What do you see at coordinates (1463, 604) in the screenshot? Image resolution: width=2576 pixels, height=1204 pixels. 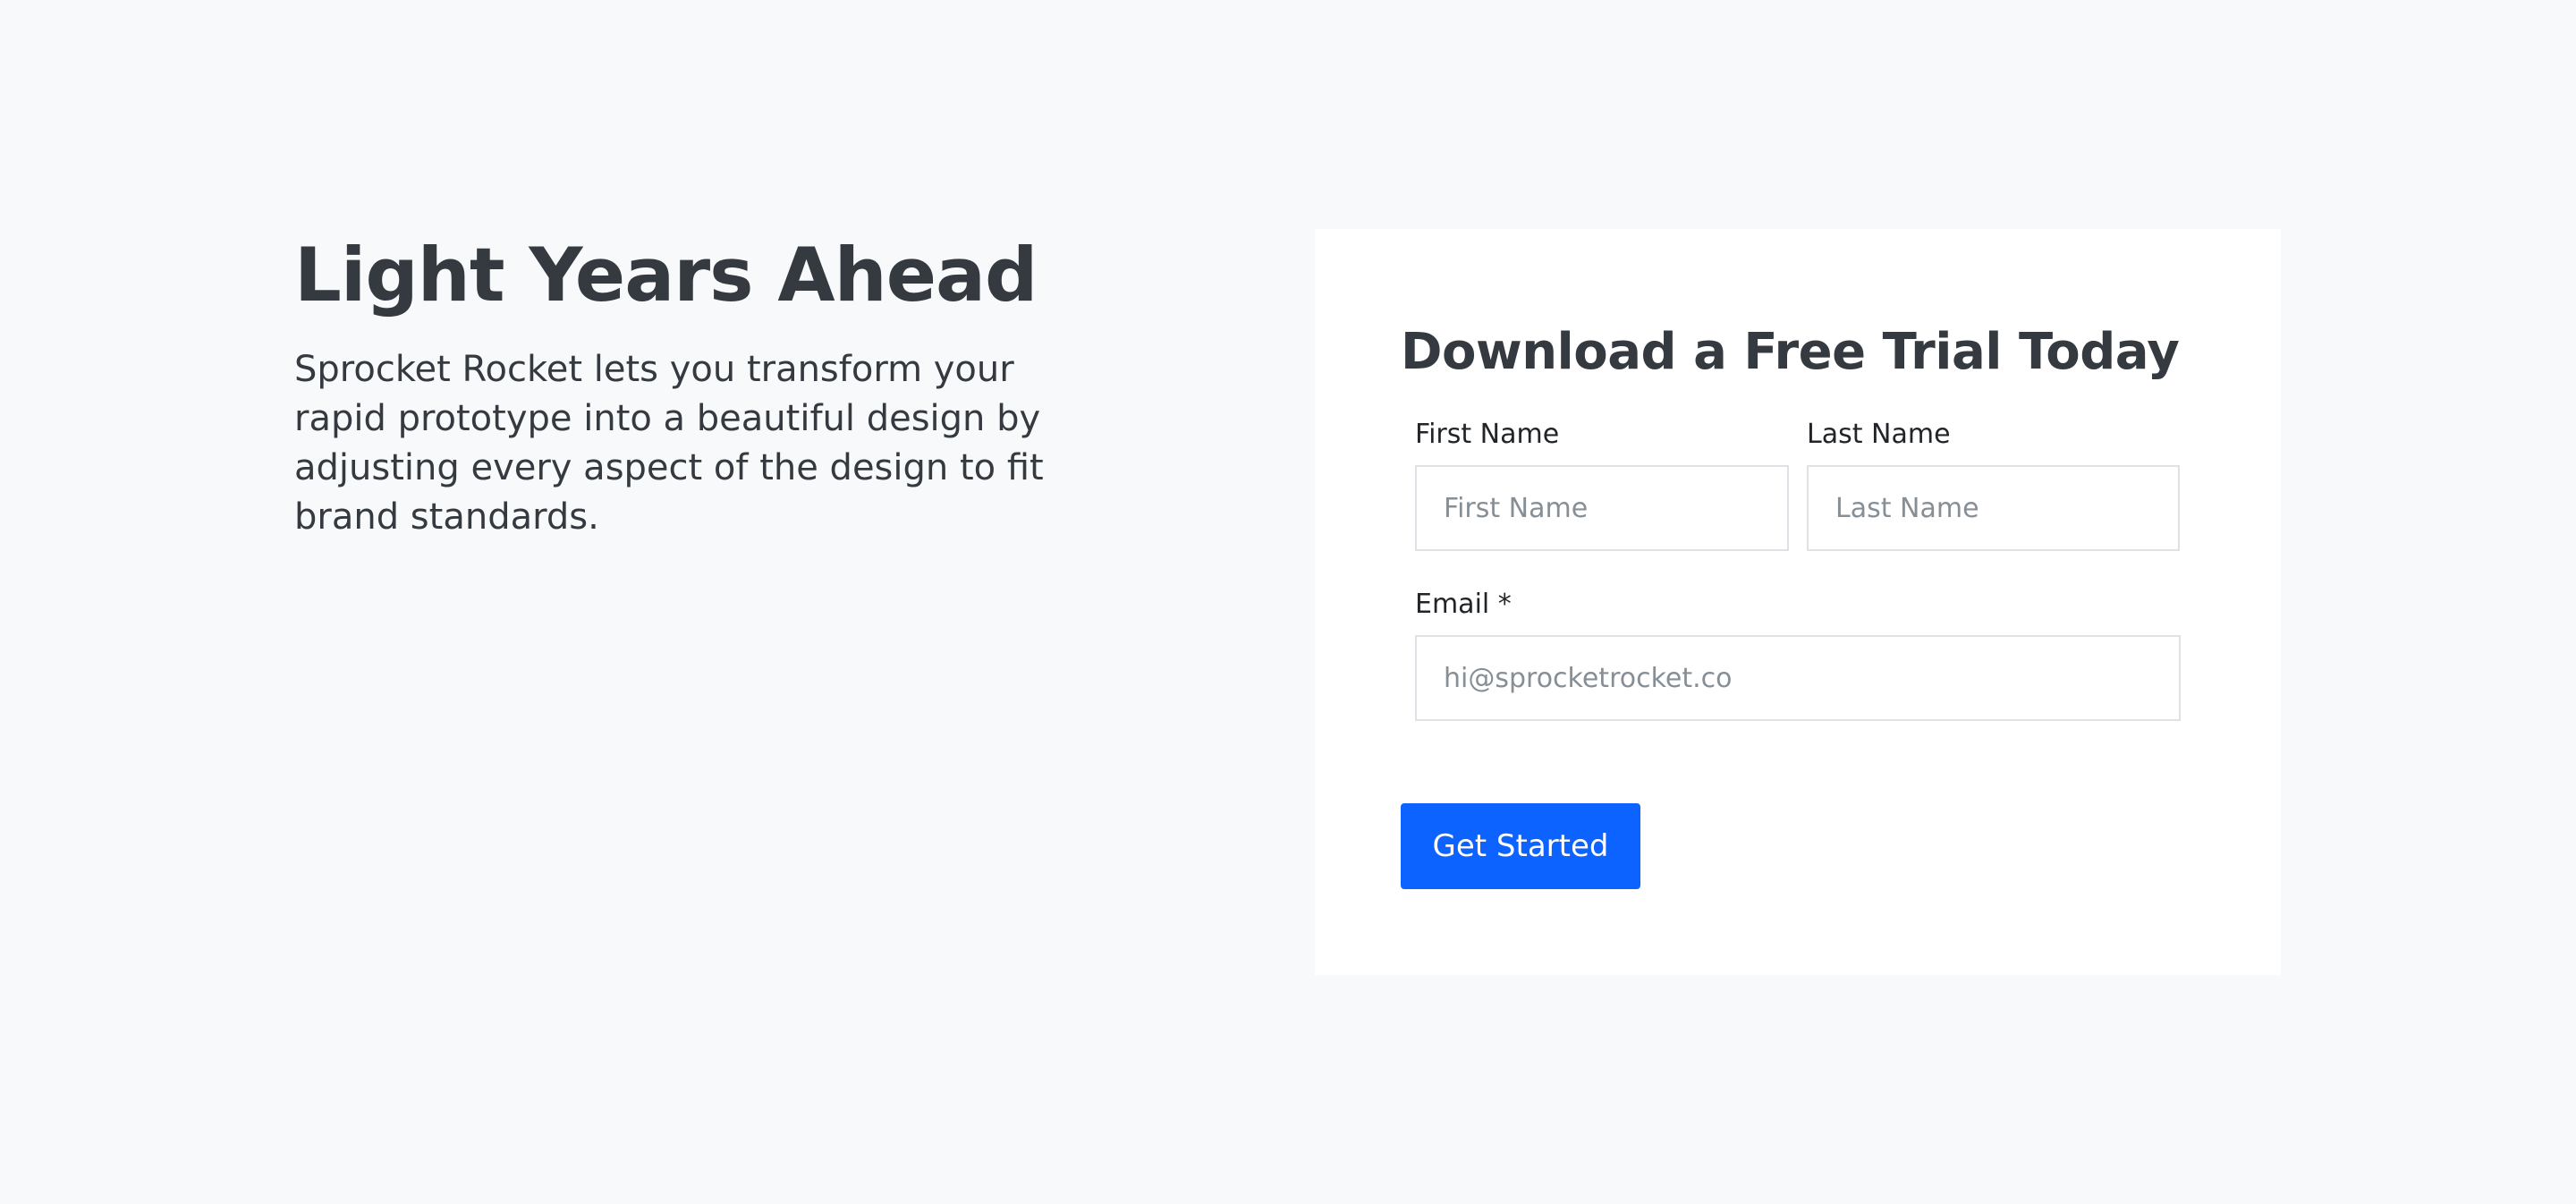 I see `email-label: Email *` at bounding box center [1463, 604].